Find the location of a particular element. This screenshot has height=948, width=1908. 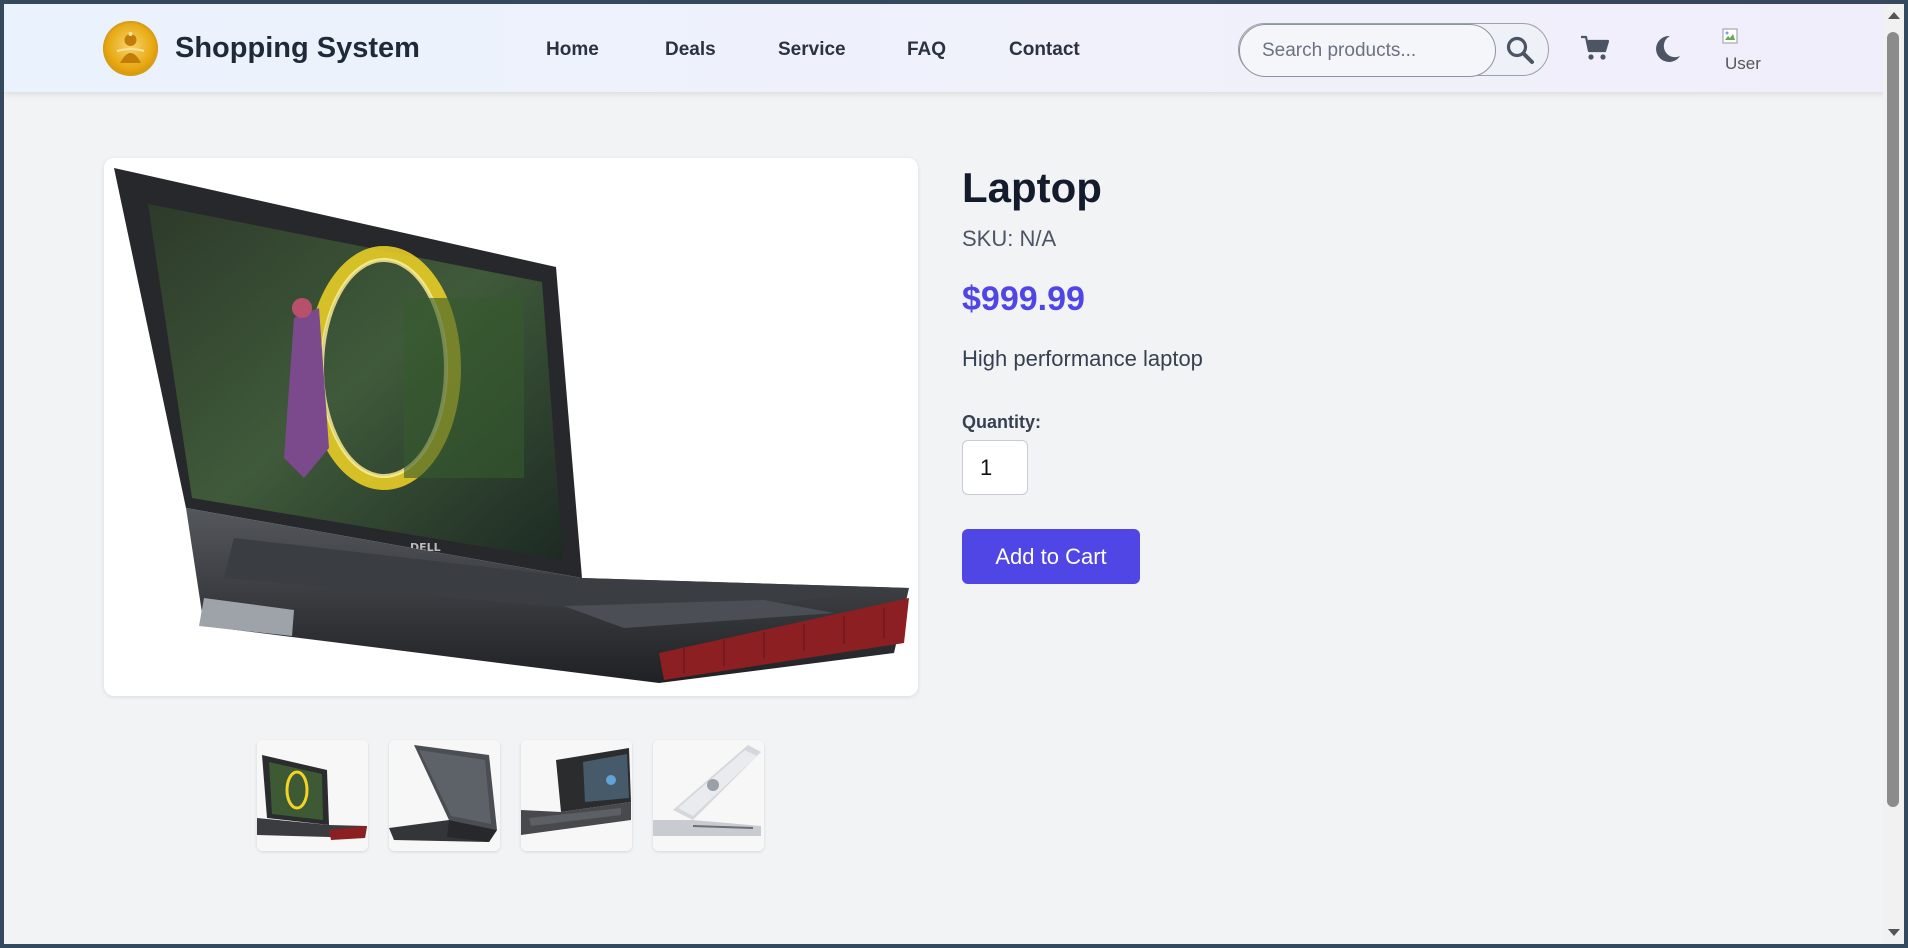

nav-contact: Contact is located at coordinates (1044, 50).